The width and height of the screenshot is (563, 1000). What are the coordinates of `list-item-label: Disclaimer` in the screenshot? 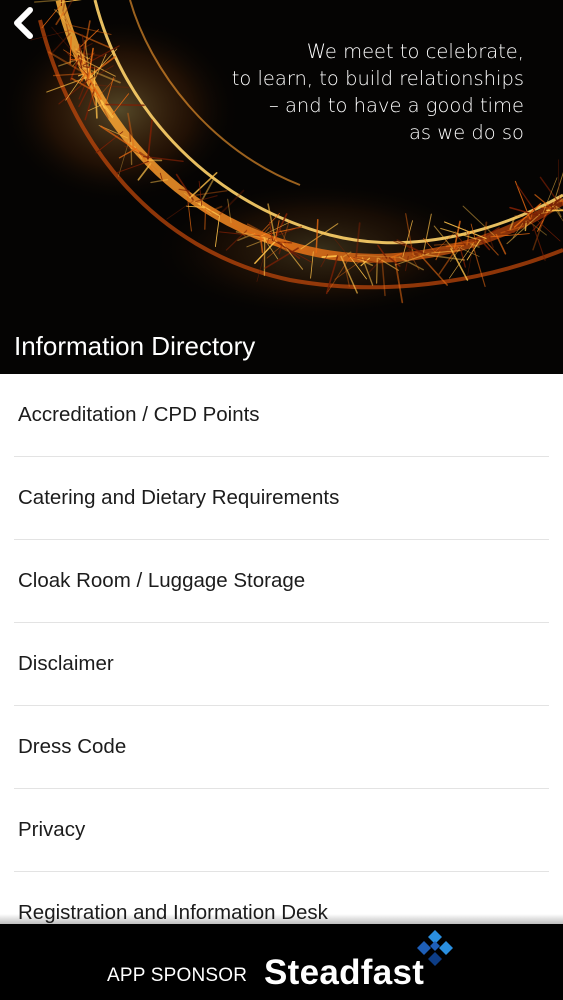 It's located at (66, 663).